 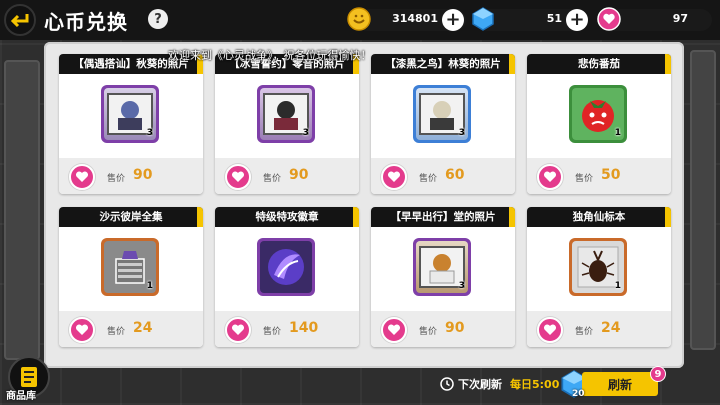 I want to click on shop-item-card: 沙示彼岸全集 1 售价 24, so click(x=131, y=277).